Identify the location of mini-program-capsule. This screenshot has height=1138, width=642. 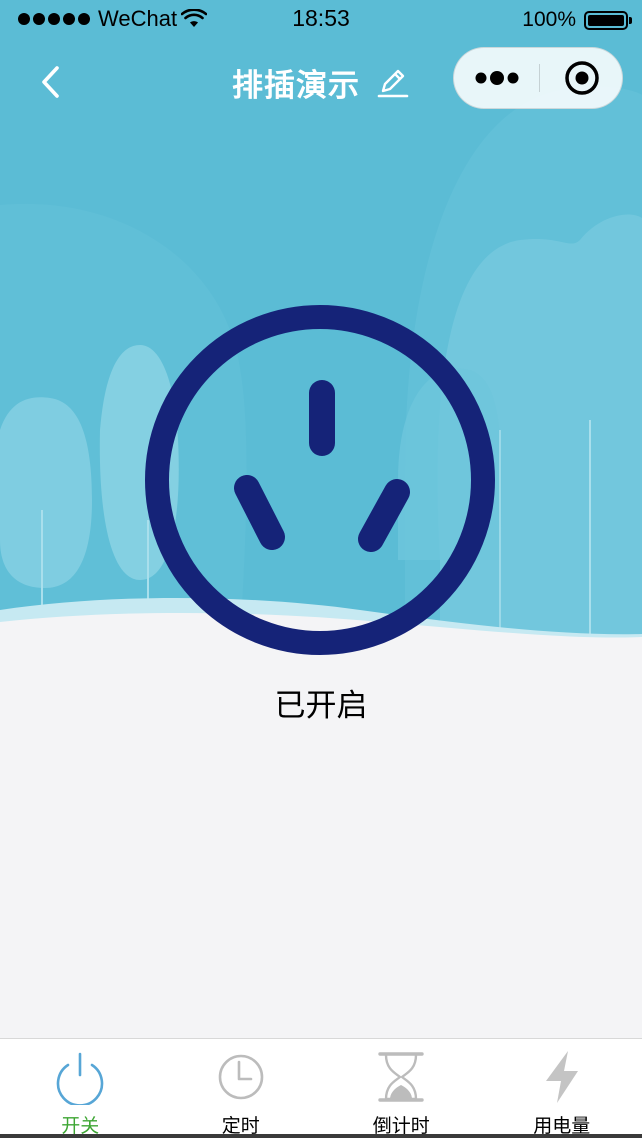
(538, 78).